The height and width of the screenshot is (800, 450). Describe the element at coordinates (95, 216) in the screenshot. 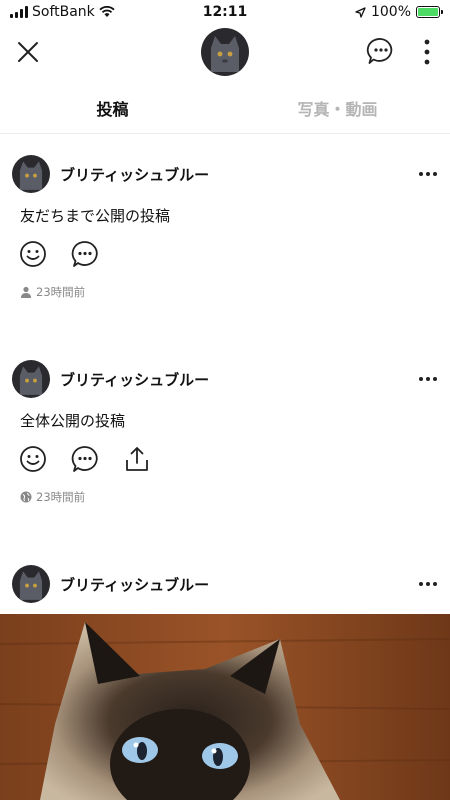

I see `post-text: 友だちまで公開の投稿` at that location.